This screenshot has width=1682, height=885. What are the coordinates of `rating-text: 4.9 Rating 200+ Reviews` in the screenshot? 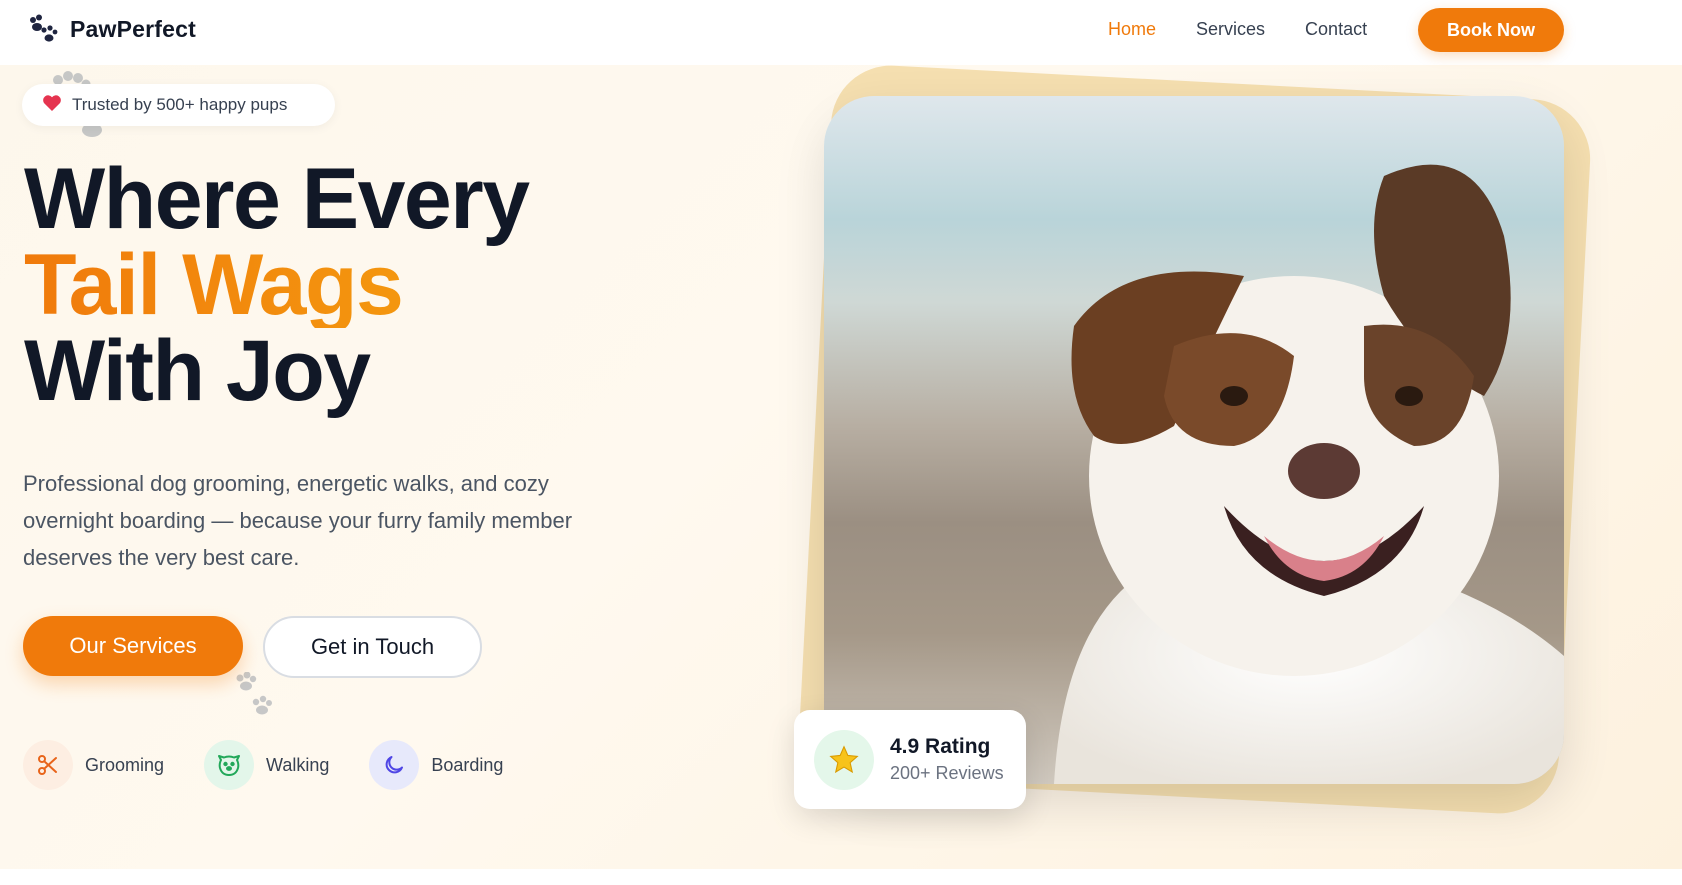 It's located at (947, 759).